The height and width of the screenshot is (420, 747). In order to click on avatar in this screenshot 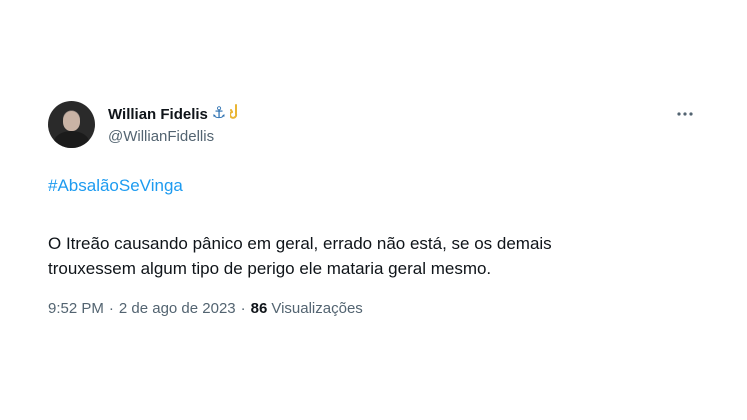, I will do `click(71, 124)`.